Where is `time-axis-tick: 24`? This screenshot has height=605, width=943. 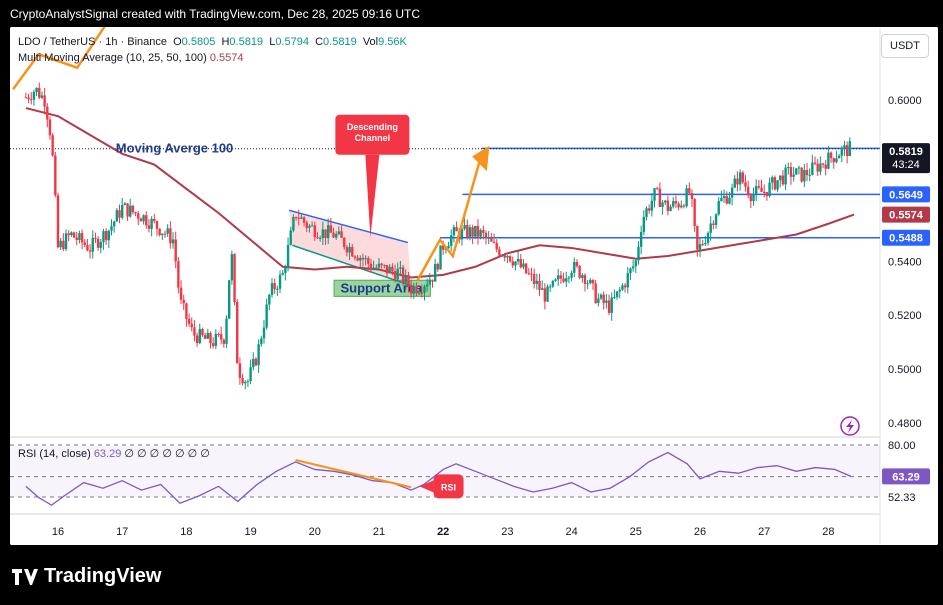 time-axis-tick: 24 is located at coordinates (571, 532).